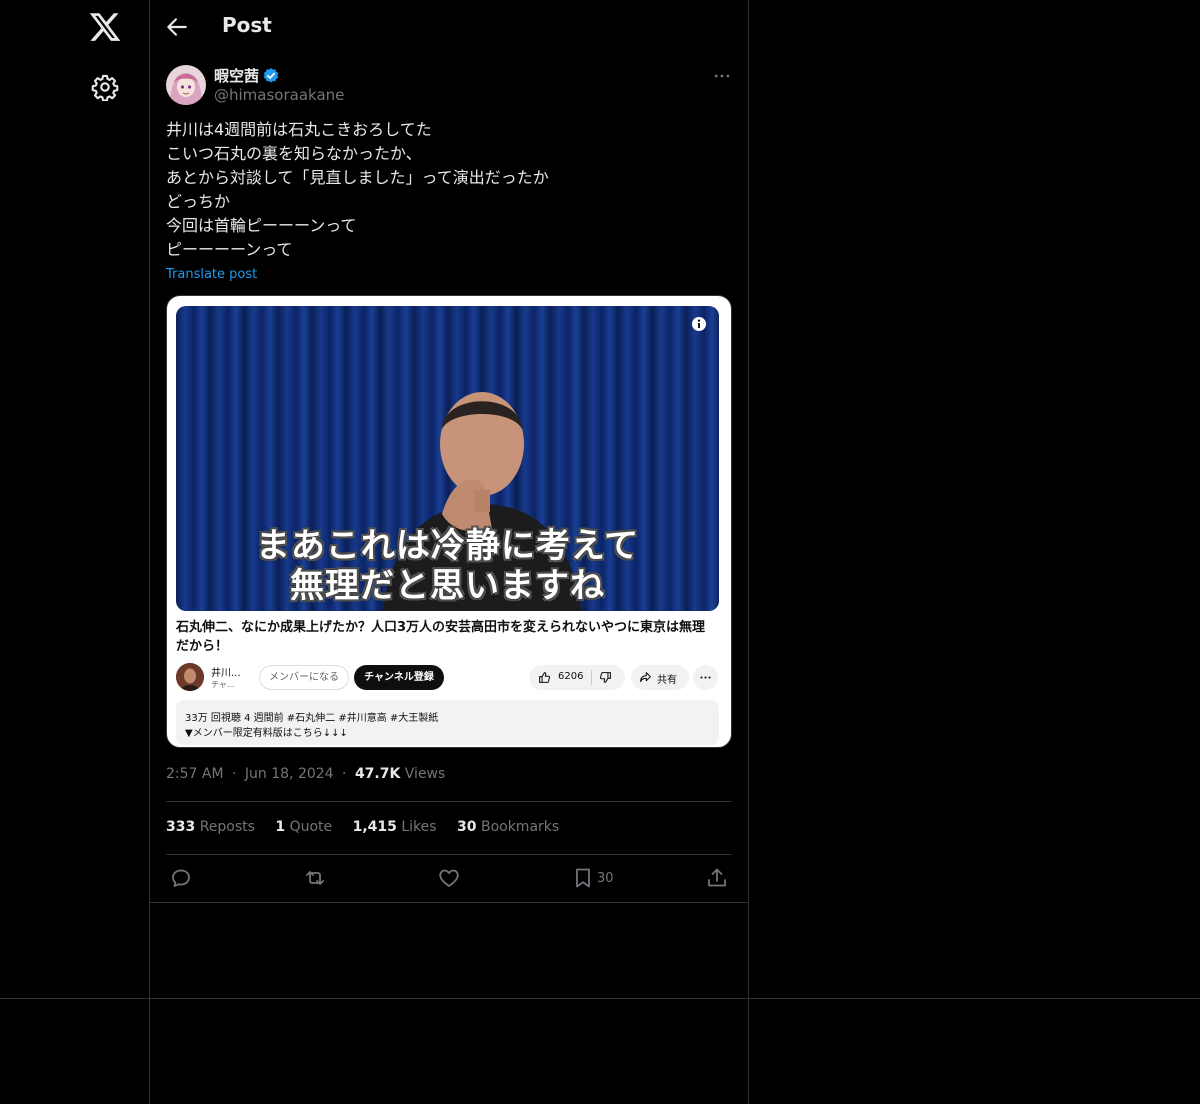 The image size is (1200, 1104). What do you see at coordinates (447, 586) in the screenshot?
I see `video-caption-line: 無理だと思いますね` at bounding box center [447, 586].